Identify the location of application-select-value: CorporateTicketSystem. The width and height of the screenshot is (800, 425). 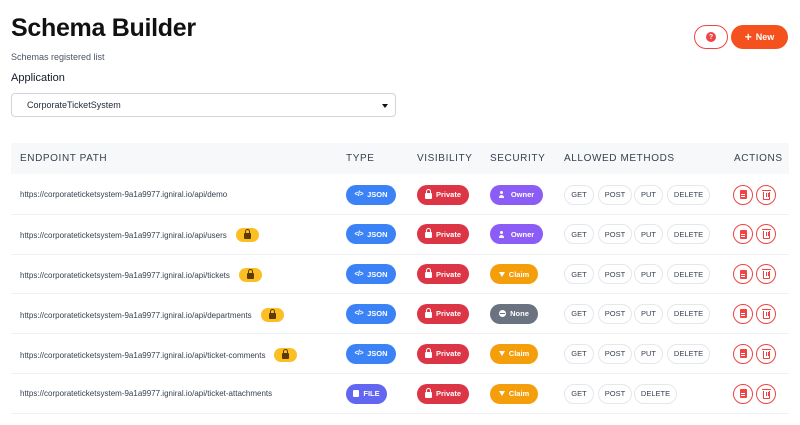
(74, 105).